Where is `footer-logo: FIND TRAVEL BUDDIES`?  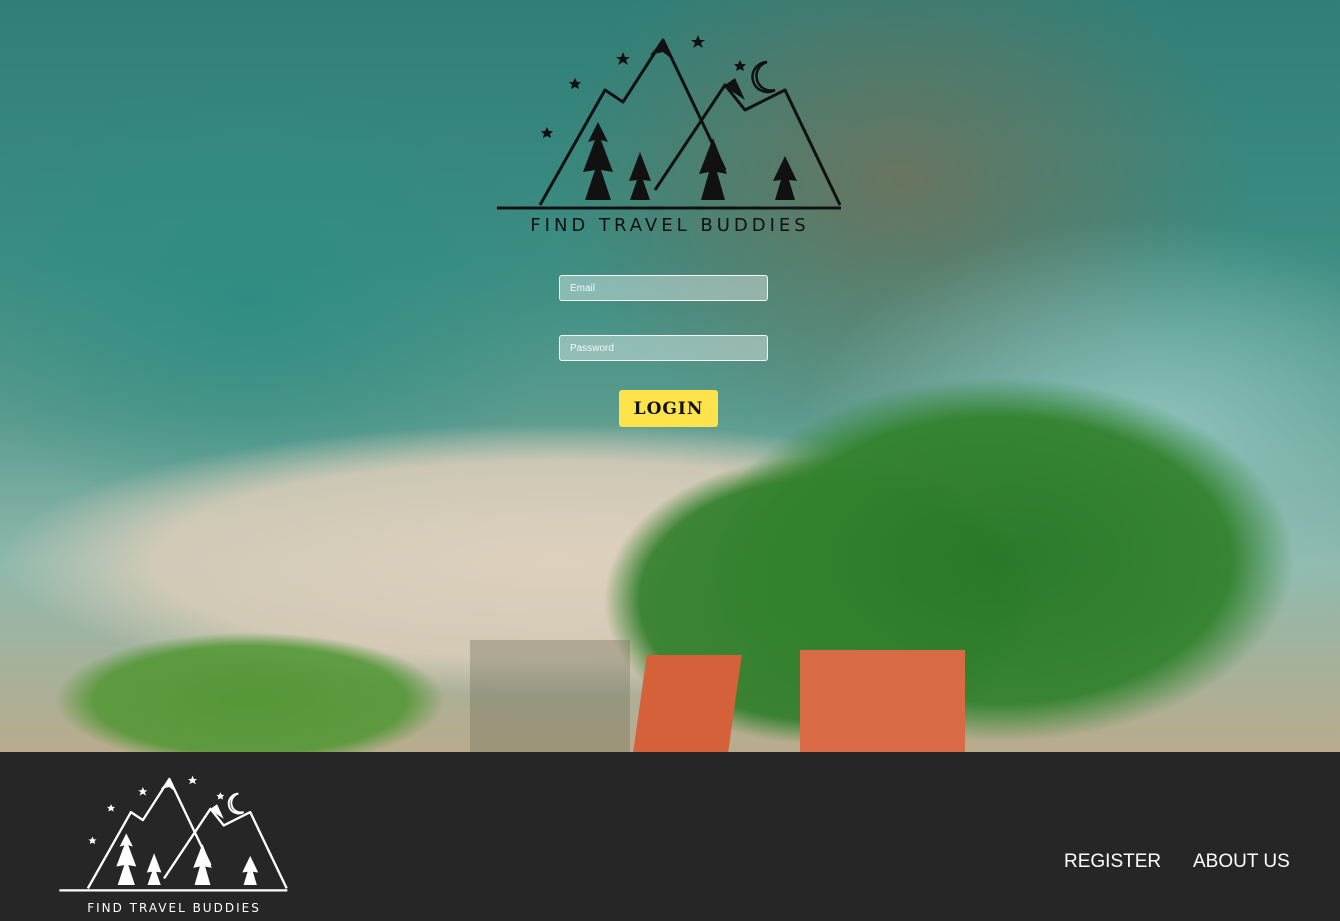
footer-logo: FIND TRAVEL BUDDIES is located at coordinates (174, 845).